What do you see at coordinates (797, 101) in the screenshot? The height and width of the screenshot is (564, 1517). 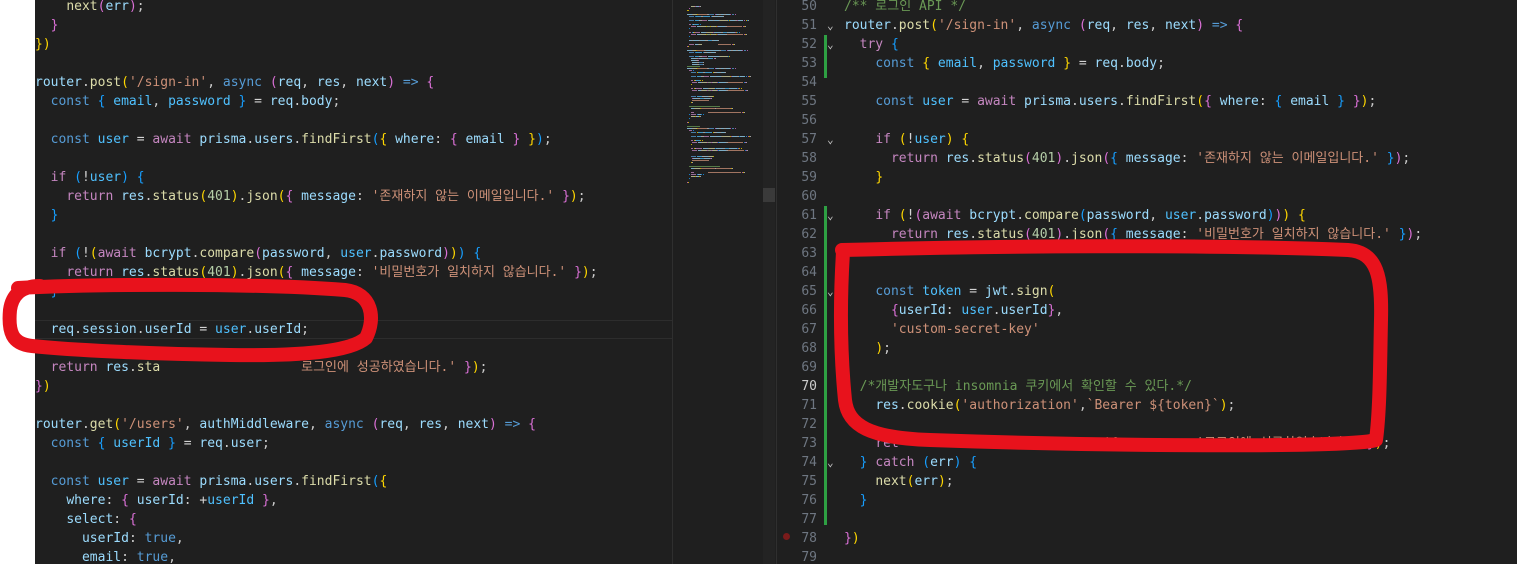 I see `line-number: 55` at bounding box center [797, 101].